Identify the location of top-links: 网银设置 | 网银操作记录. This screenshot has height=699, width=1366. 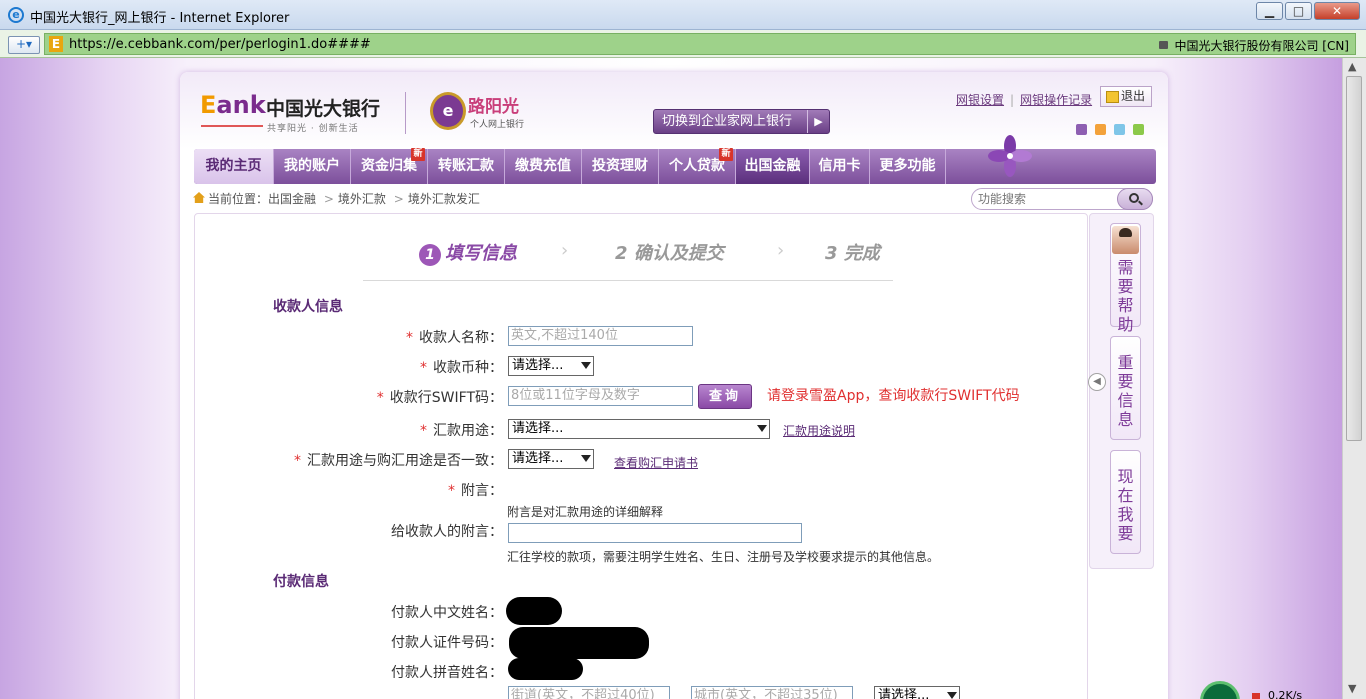
(1024, 99).